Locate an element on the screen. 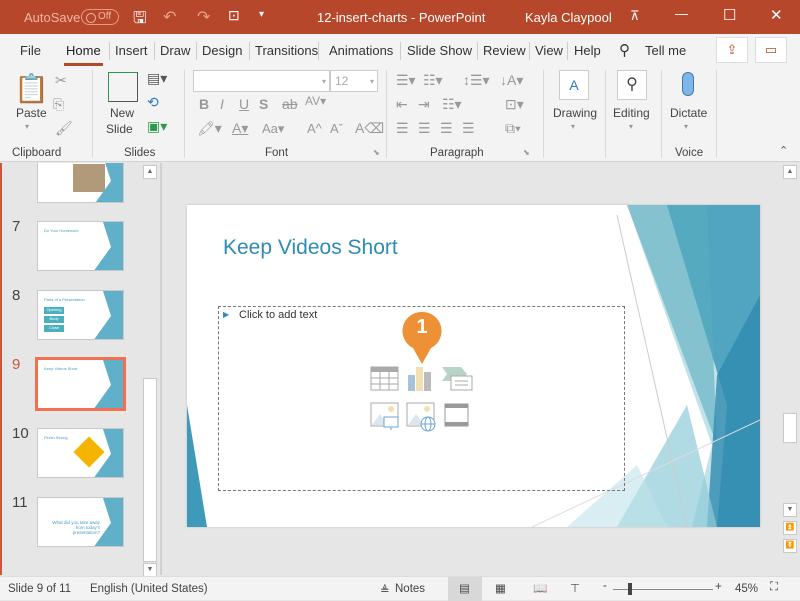 The width and height of the screenshot is (800, 601). slide-sorter-button: ▦ is located at coordinates (500, 588).